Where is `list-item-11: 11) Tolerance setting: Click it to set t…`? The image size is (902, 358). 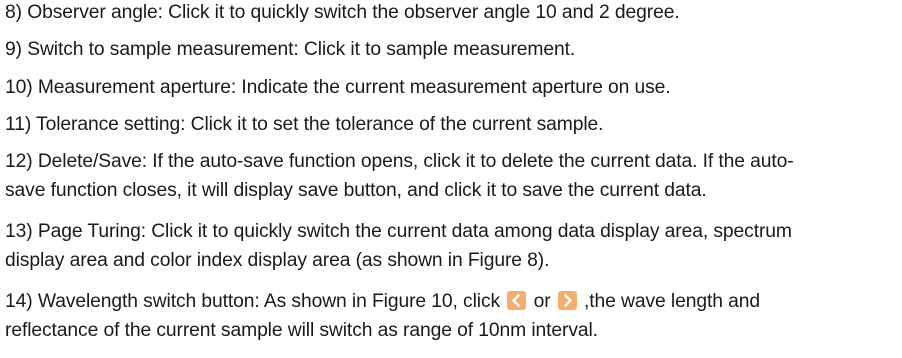 list-item-11: 11) Tolerance setting: Click it to set t… is located at coordinates (451, 129).